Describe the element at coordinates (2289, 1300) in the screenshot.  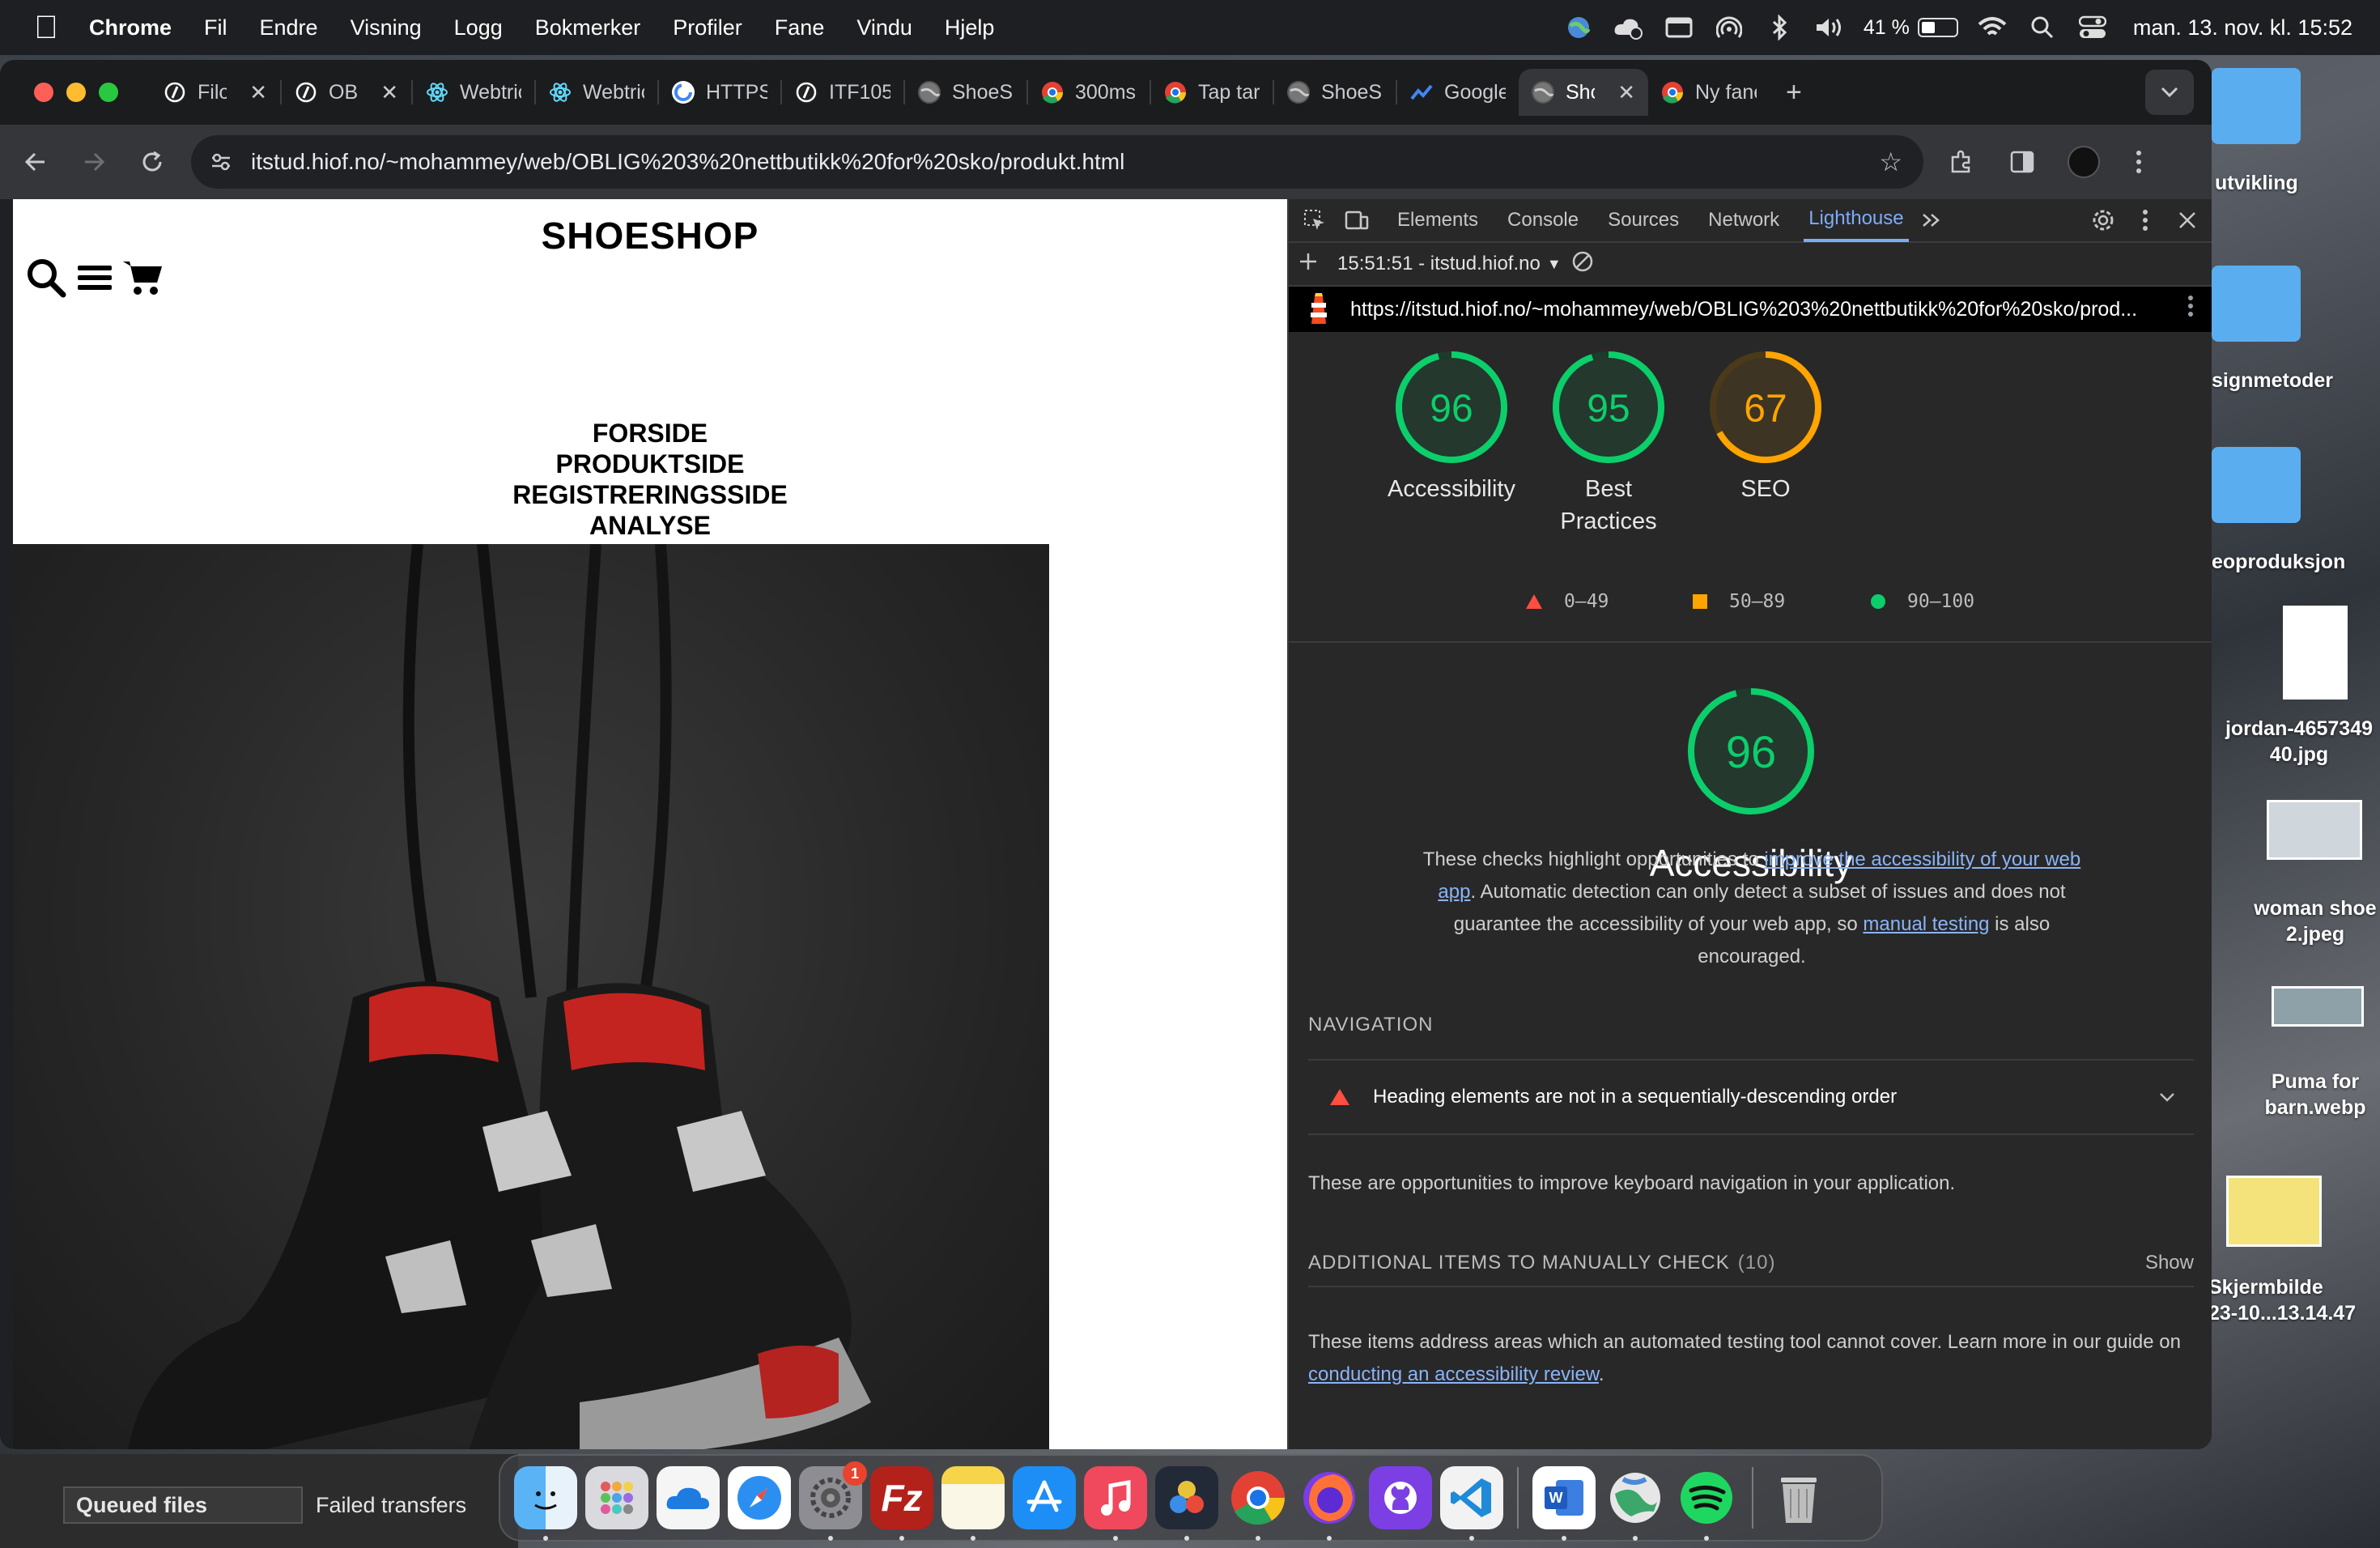
I see `desktop-file-label: Skjermbilde 23-10...13.14.47` at that location.